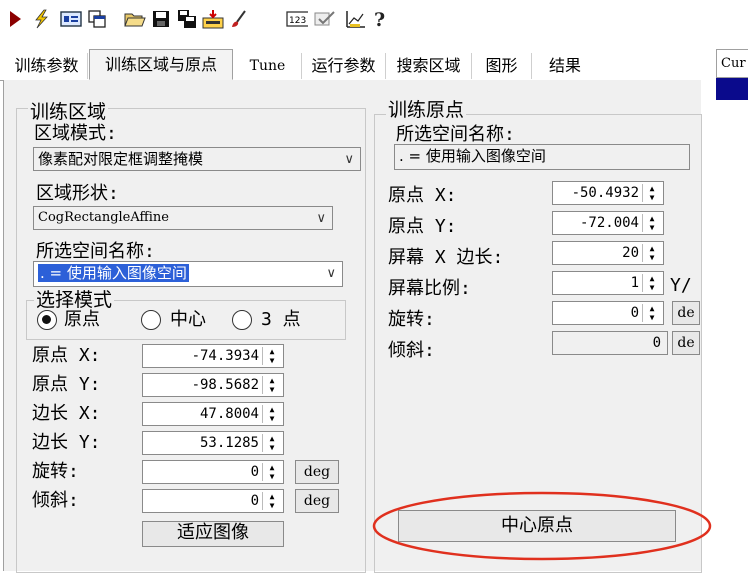  Describe the element at coordinates (15, 19) in the screenshot. I see `play-icon` at that location.